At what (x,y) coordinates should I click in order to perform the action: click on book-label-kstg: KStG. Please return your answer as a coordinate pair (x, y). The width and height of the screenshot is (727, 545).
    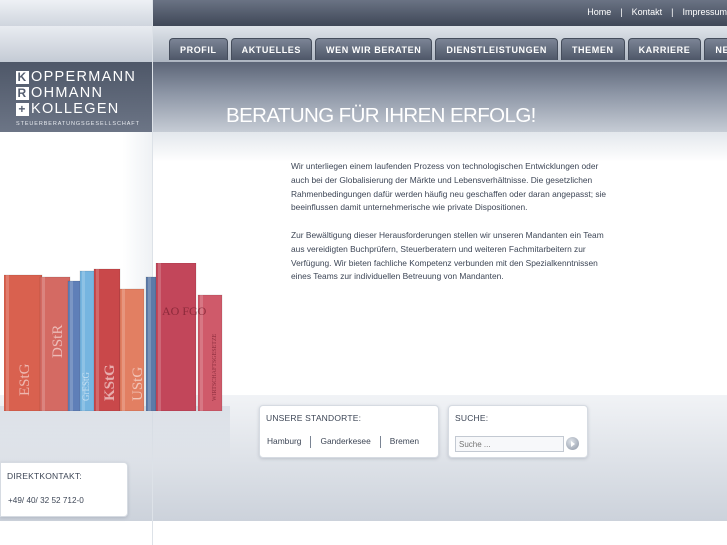
    Looking at the image, I should click on (110, 382).